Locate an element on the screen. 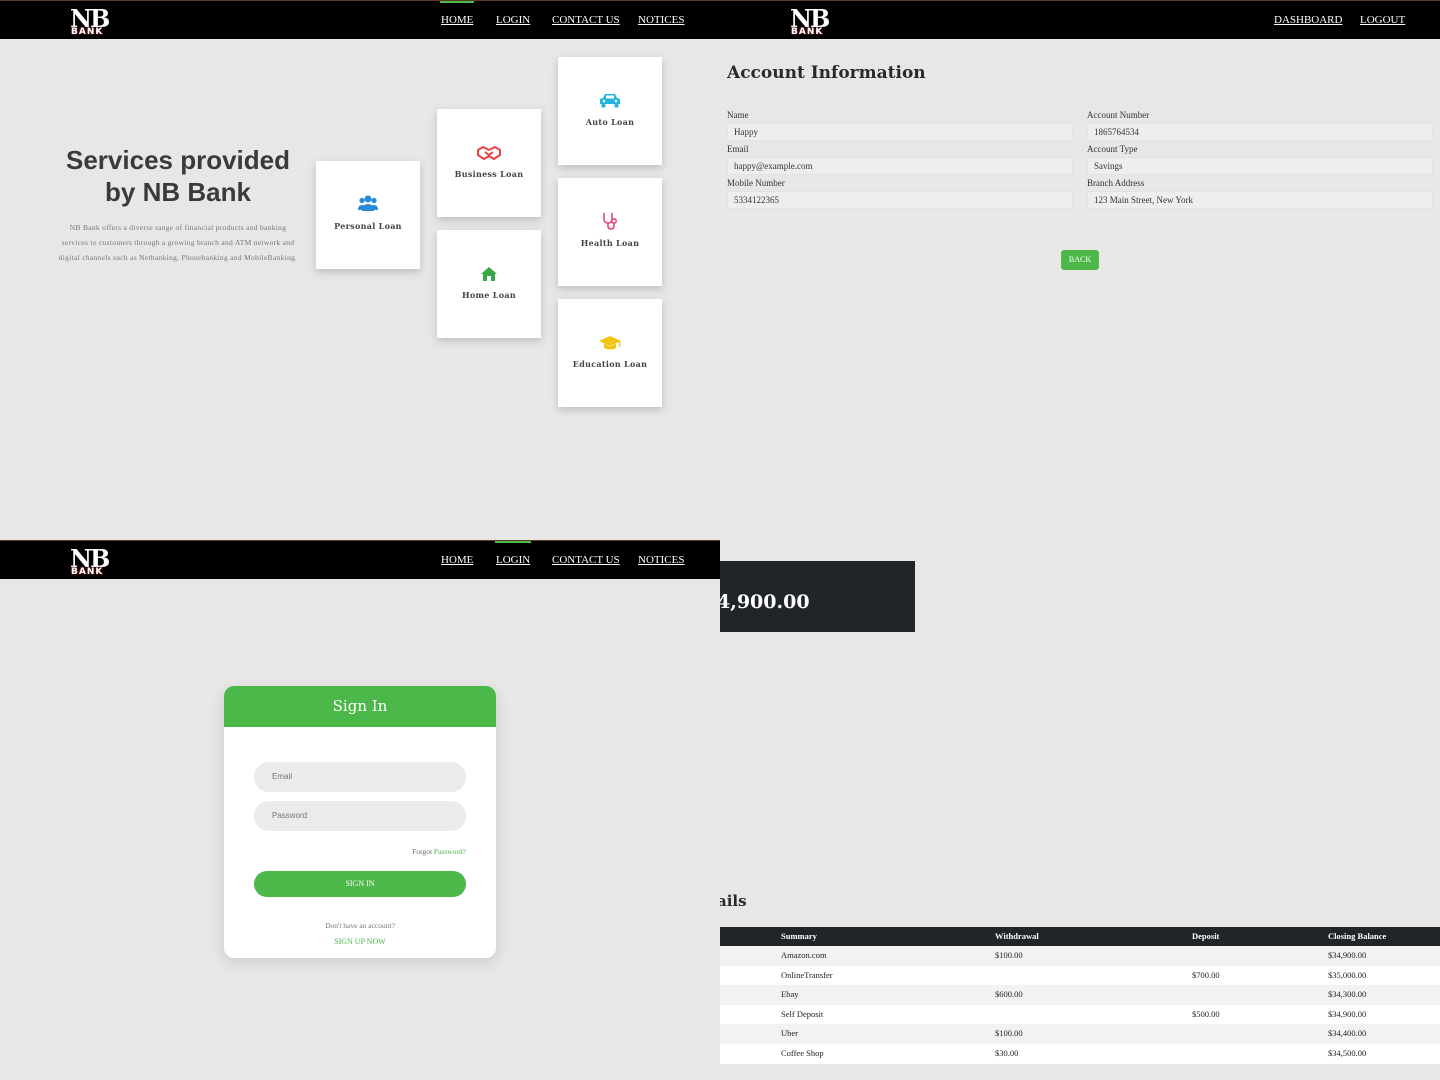 The image size is (1440, 1080). balance-card: 4,900.00 is located at coordinates (817, 596).